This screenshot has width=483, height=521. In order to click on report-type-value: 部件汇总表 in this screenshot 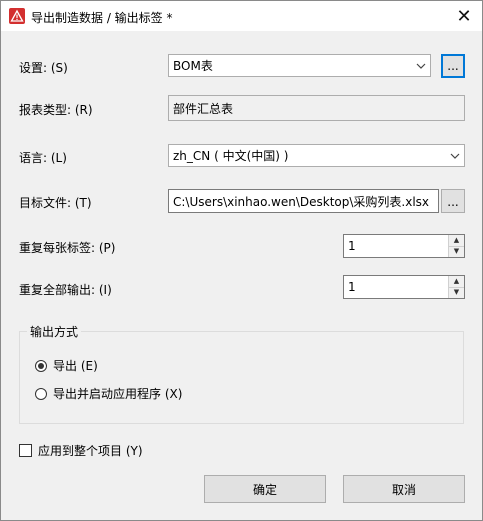, I will do `click(203, 108)`.